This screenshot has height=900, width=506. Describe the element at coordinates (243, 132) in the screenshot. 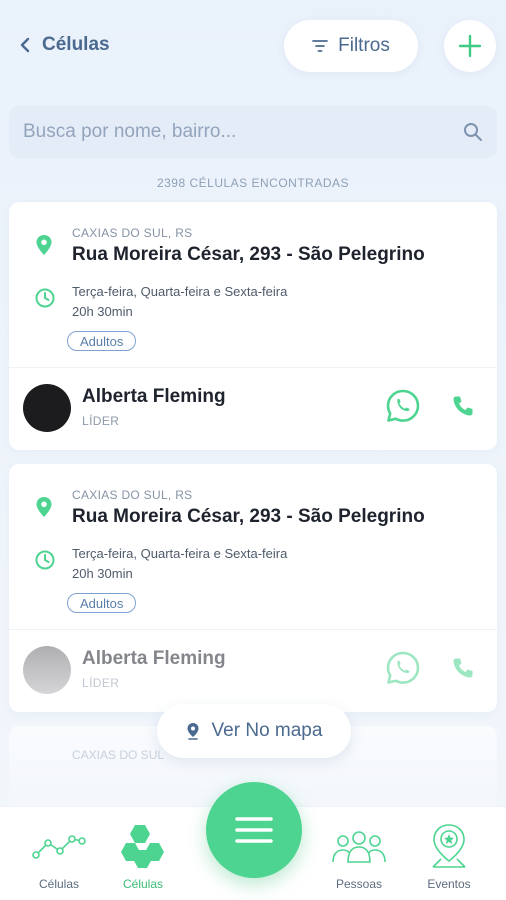

I see `search-input` at that location.